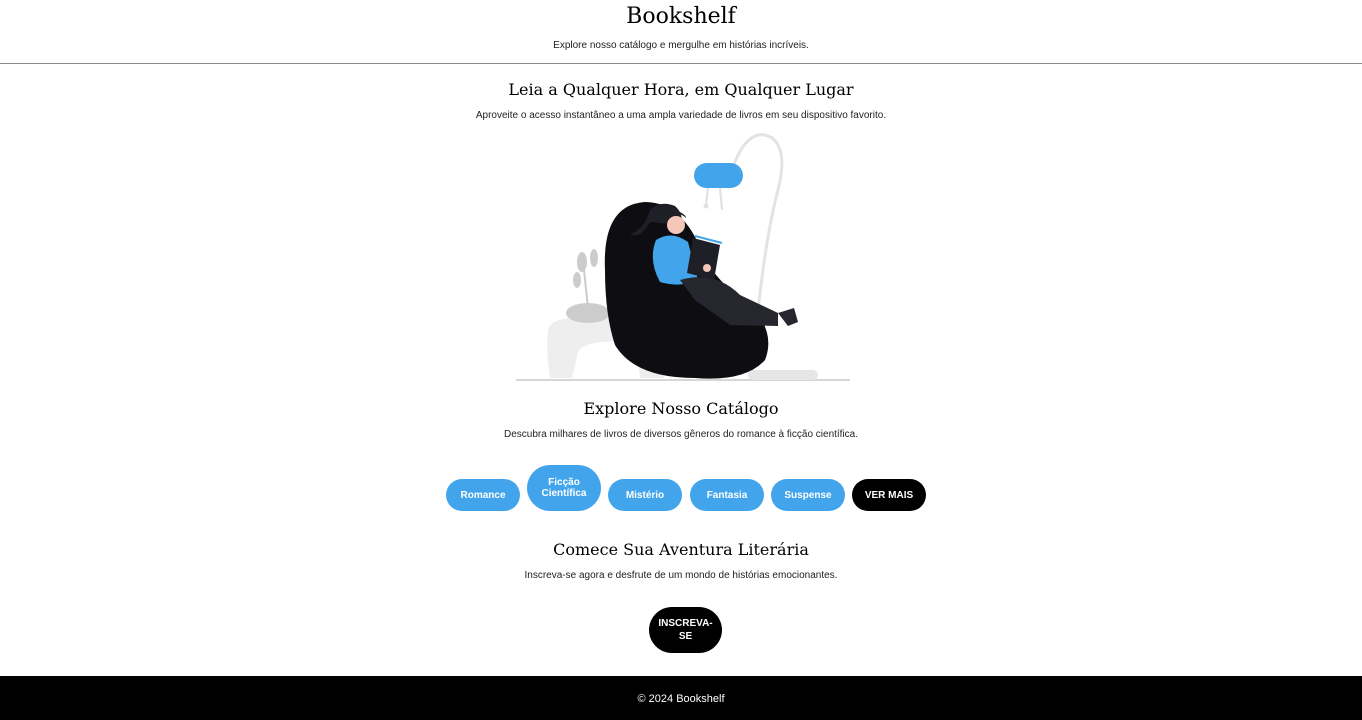 The width and height of the screenshot is (1362, 720). What do you see at coordinates (808, 495) in the screenshot?
I see `genre-button-suspense: Suspense` at bounding box center [808, 495].